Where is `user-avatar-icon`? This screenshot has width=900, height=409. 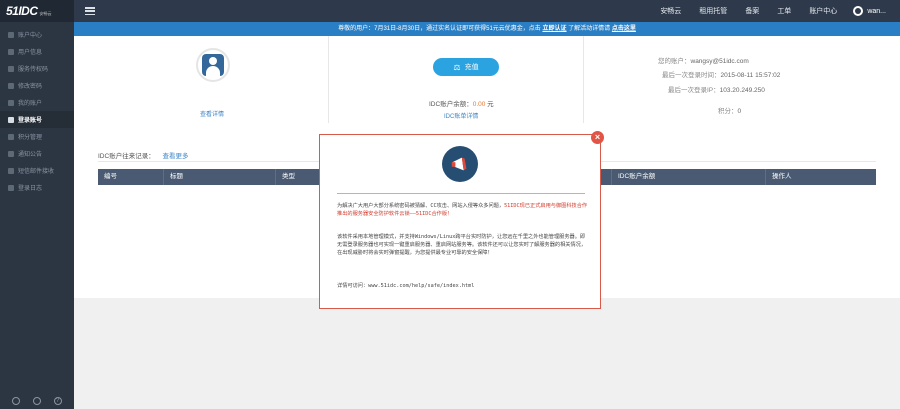 user-avatar-icon is located at coordinates (858, 11).